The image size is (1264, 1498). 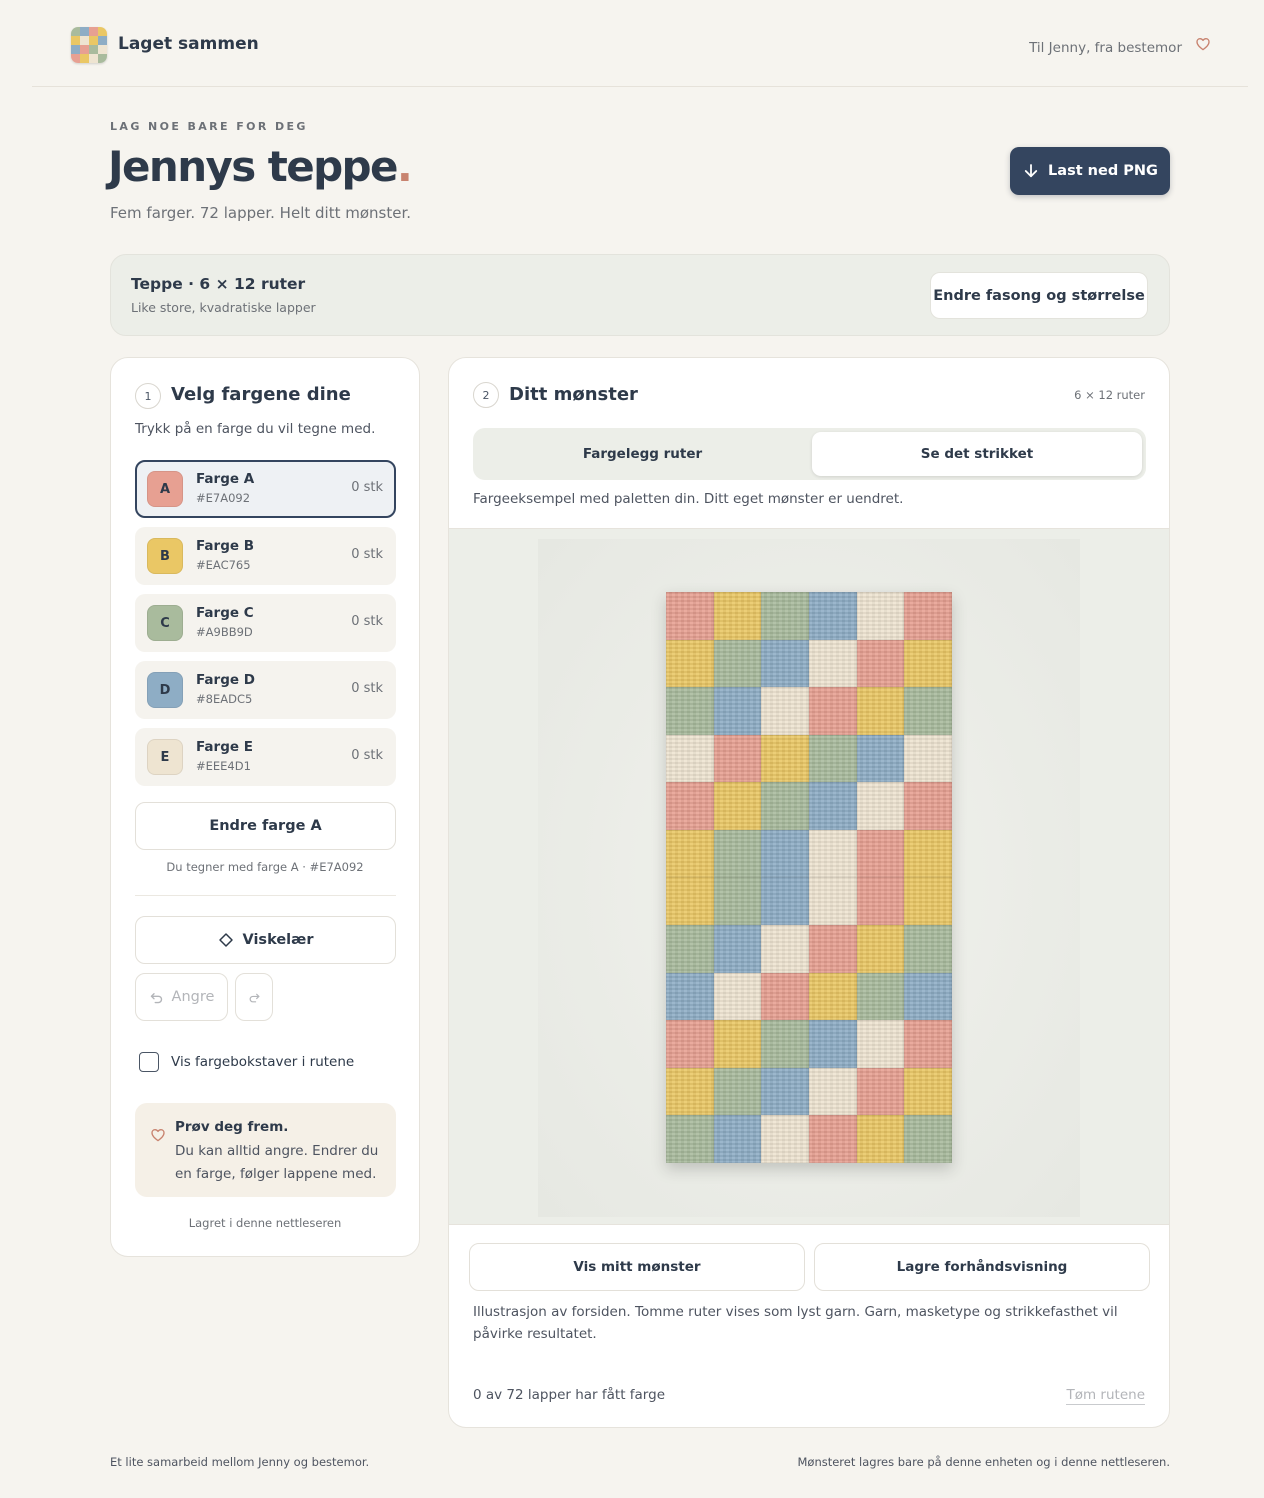 I want to click on redo-icon, so click(x=254, y=997).